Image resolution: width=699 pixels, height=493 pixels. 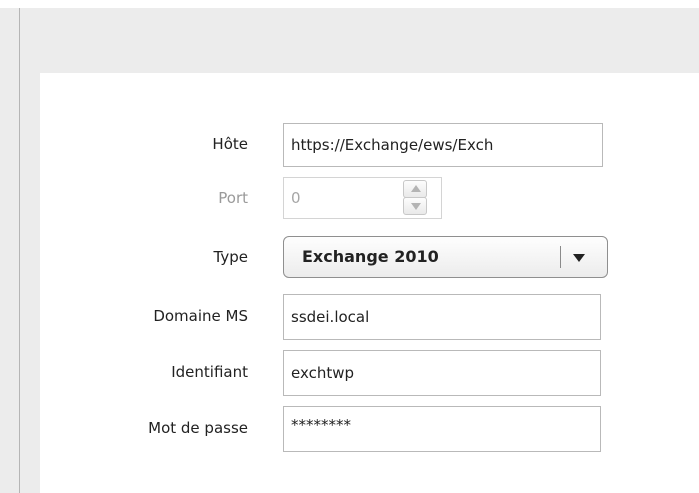 I want to click on port-label: Port, so click(x=233, y=198).